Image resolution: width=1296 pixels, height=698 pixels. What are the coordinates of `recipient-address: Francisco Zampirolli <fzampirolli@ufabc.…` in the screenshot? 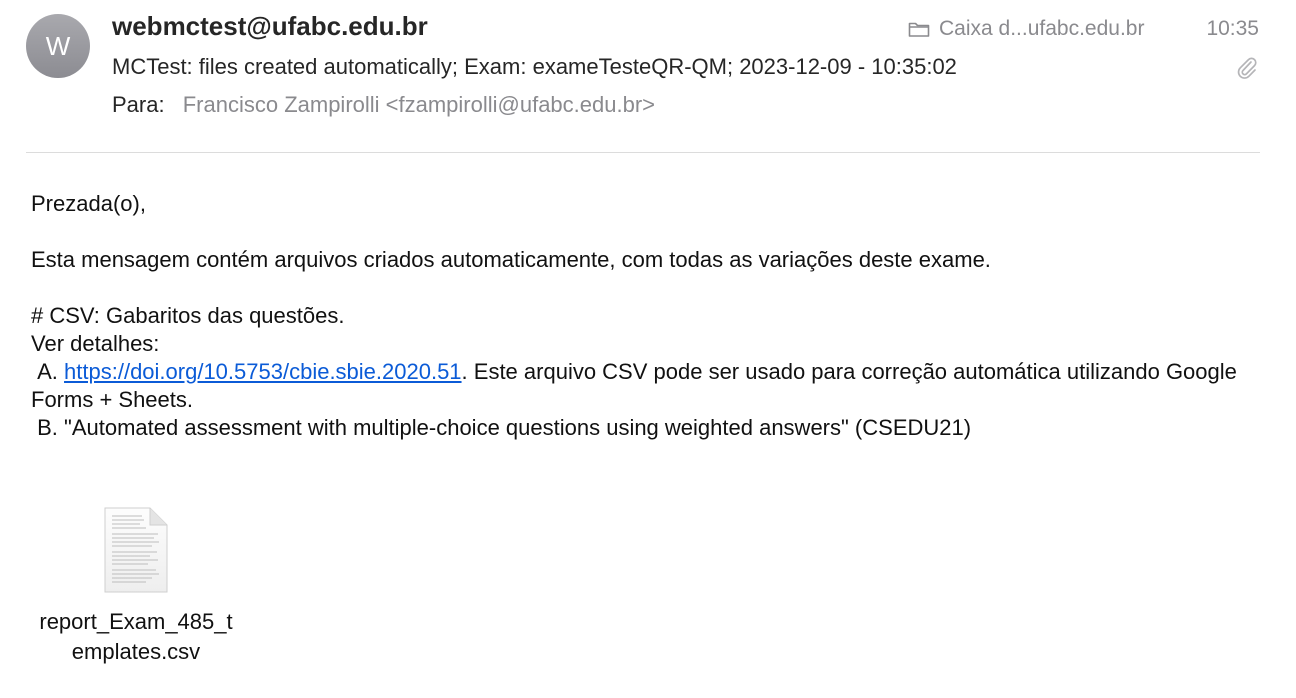 It's located at (419, 104).